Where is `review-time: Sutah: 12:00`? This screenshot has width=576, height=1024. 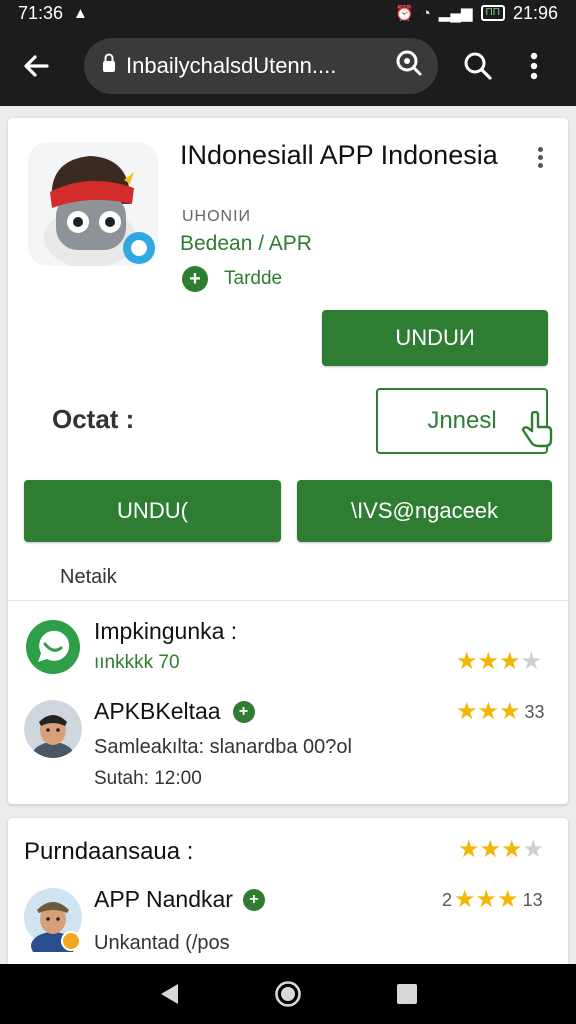 review-time: Sutah: 12:00 is located at coordinates (148, 778).